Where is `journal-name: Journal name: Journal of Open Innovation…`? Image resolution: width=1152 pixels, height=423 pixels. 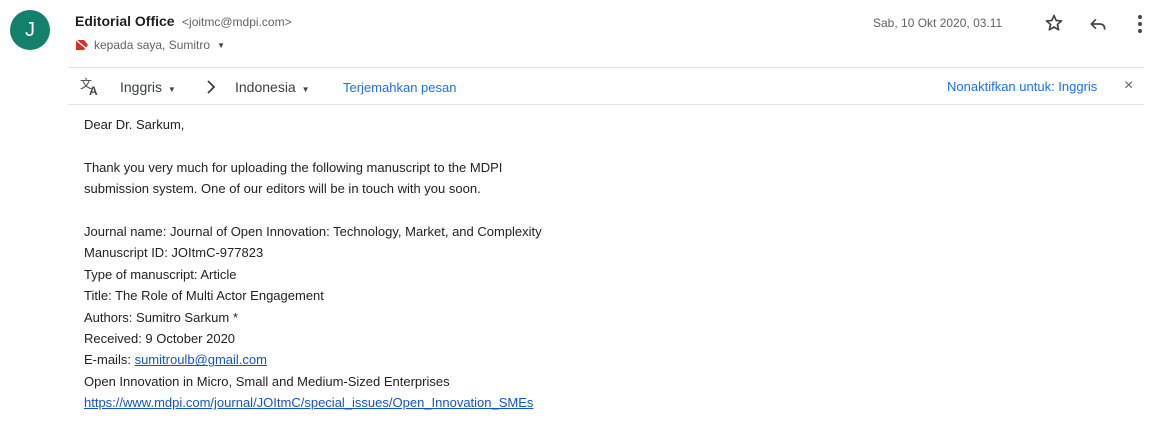
journal-name: Journal name: Journal of Open Innovation… is located at coordinates (313, 231).